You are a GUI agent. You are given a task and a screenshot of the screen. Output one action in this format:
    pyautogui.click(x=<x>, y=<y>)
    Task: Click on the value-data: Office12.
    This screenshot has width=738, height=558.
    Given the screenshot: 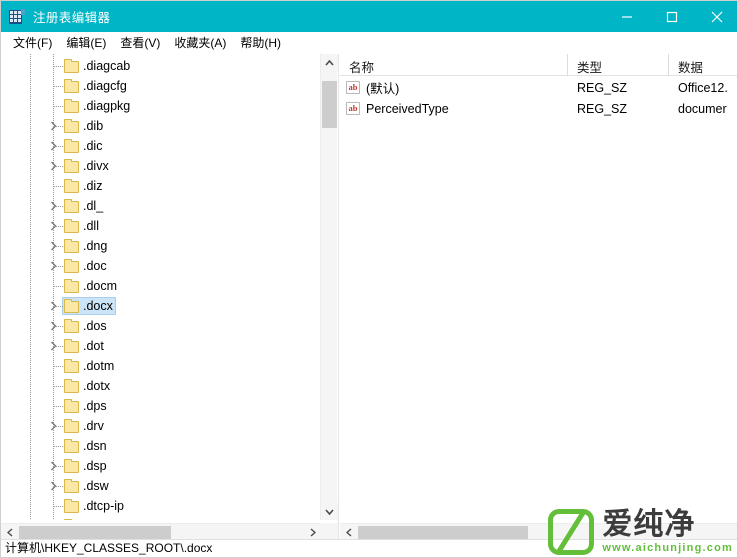 What is the action you would take?
    pyautogui.click(x=703, y=87)
    